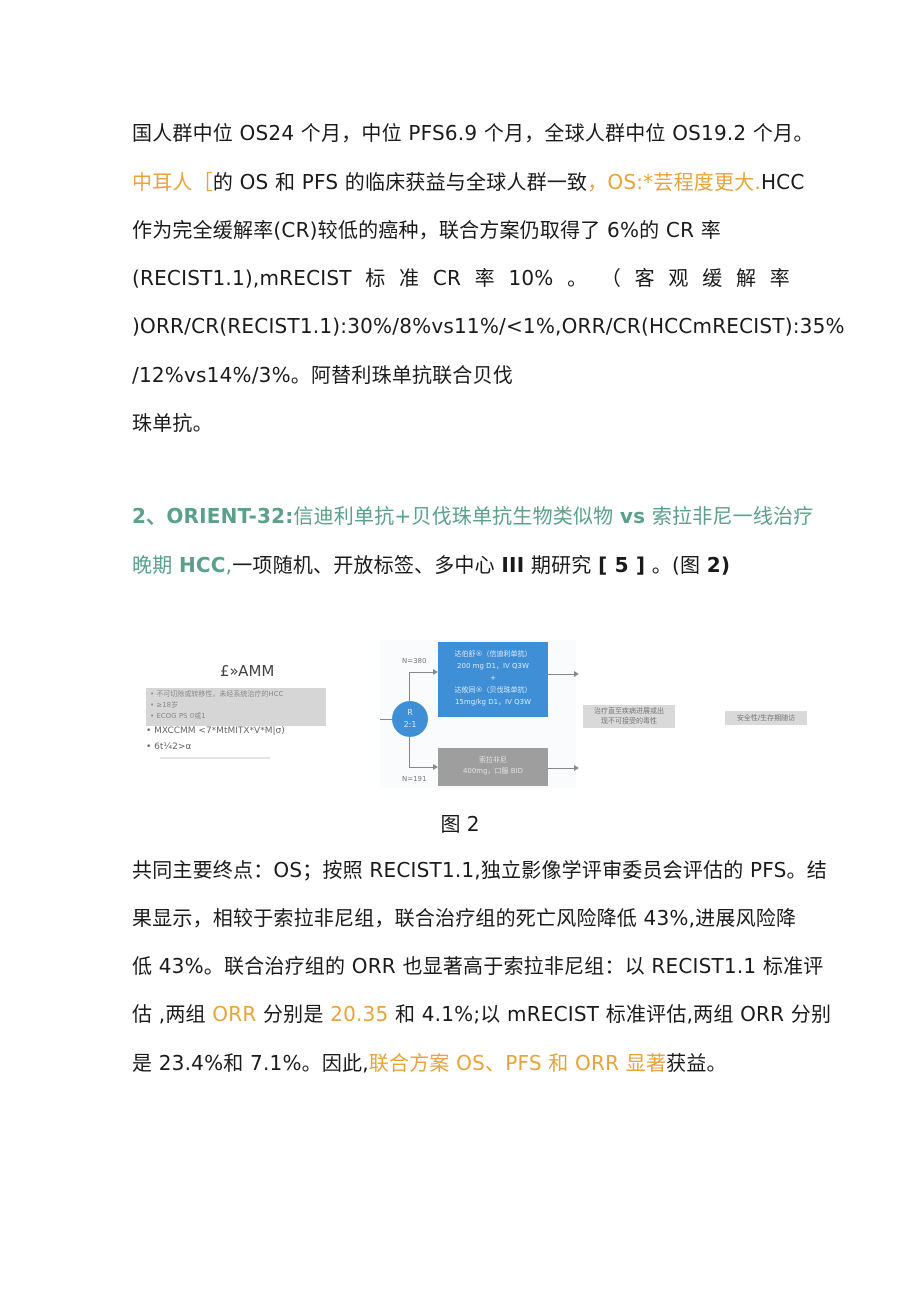  I want to click on heading-hcc: HCC, so click(202, 565).